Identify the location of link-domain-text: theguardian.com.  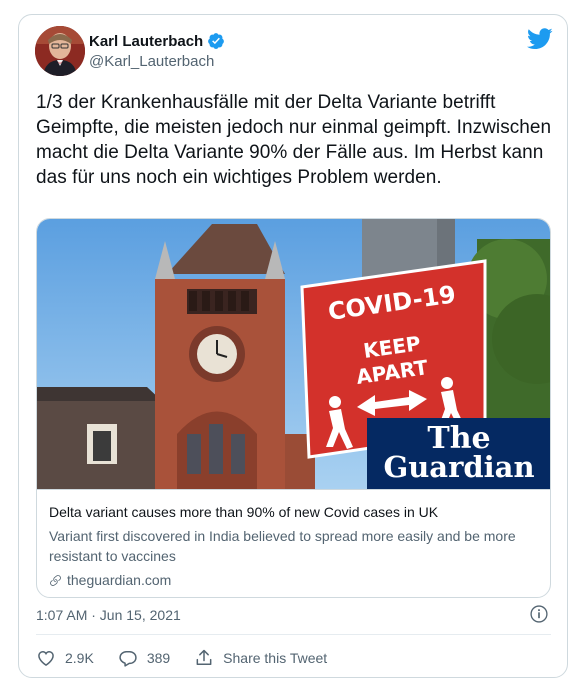
(119, 580).